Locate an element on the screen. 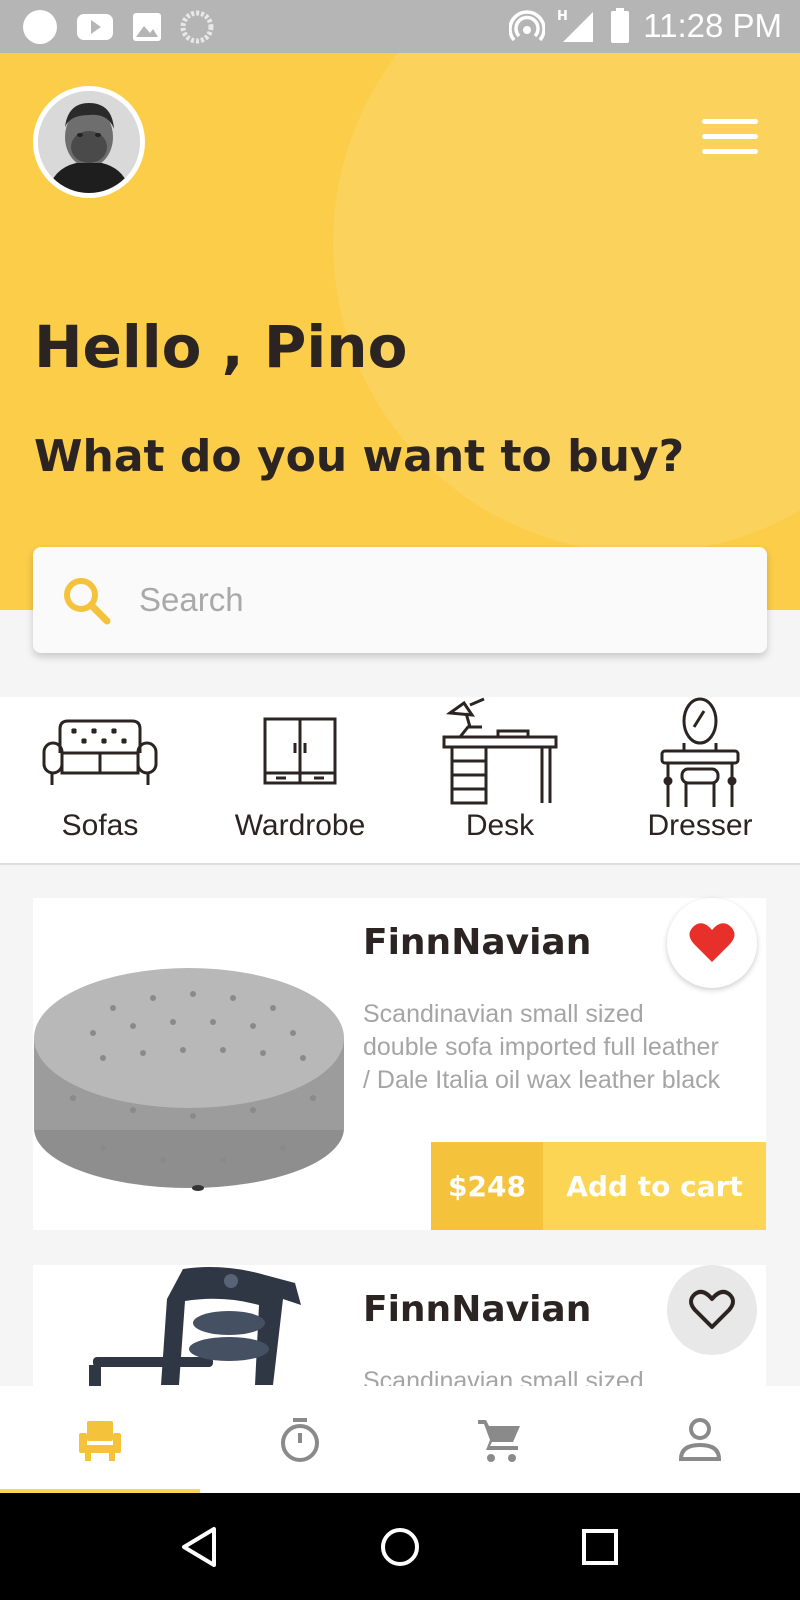 This screenshot has height=1600, width=800. greeting-title: Hello , Pino is located at coordinates (221, 347).